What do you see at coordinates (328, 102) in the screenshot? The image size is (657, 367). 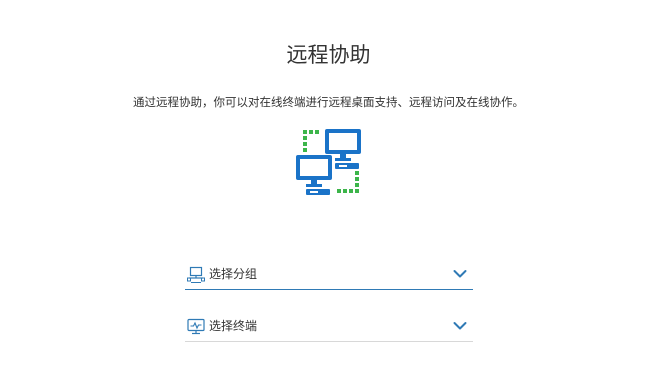 I see `page-description: 通过远程协助，你可以对在线终端进行远程桌面支持、远程访问及在线协作。` at bounding box center [328, 102].